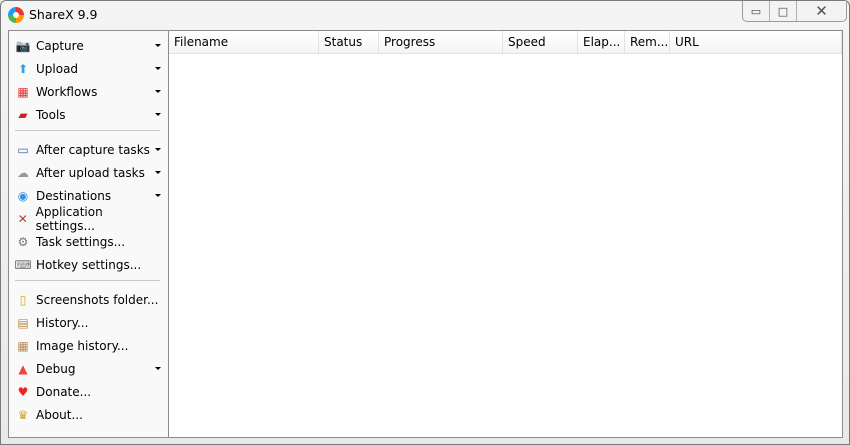  What do you see at coordinates (23, 265) in the screenshot?
I see `keyboard-icon: ⌨` at bounding box center [23, 265].